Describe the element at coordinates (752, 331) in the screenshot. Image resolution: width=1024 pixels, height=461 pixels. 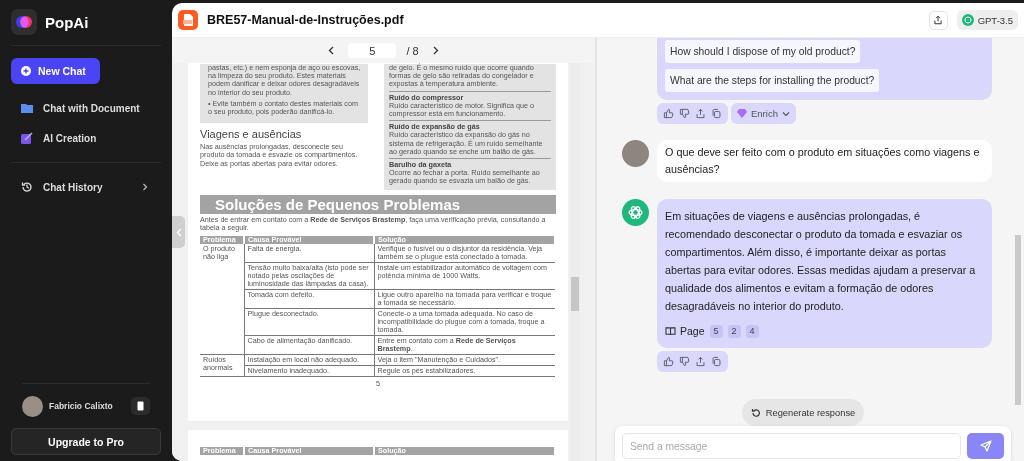
I see `page-reference: 4` at that location.